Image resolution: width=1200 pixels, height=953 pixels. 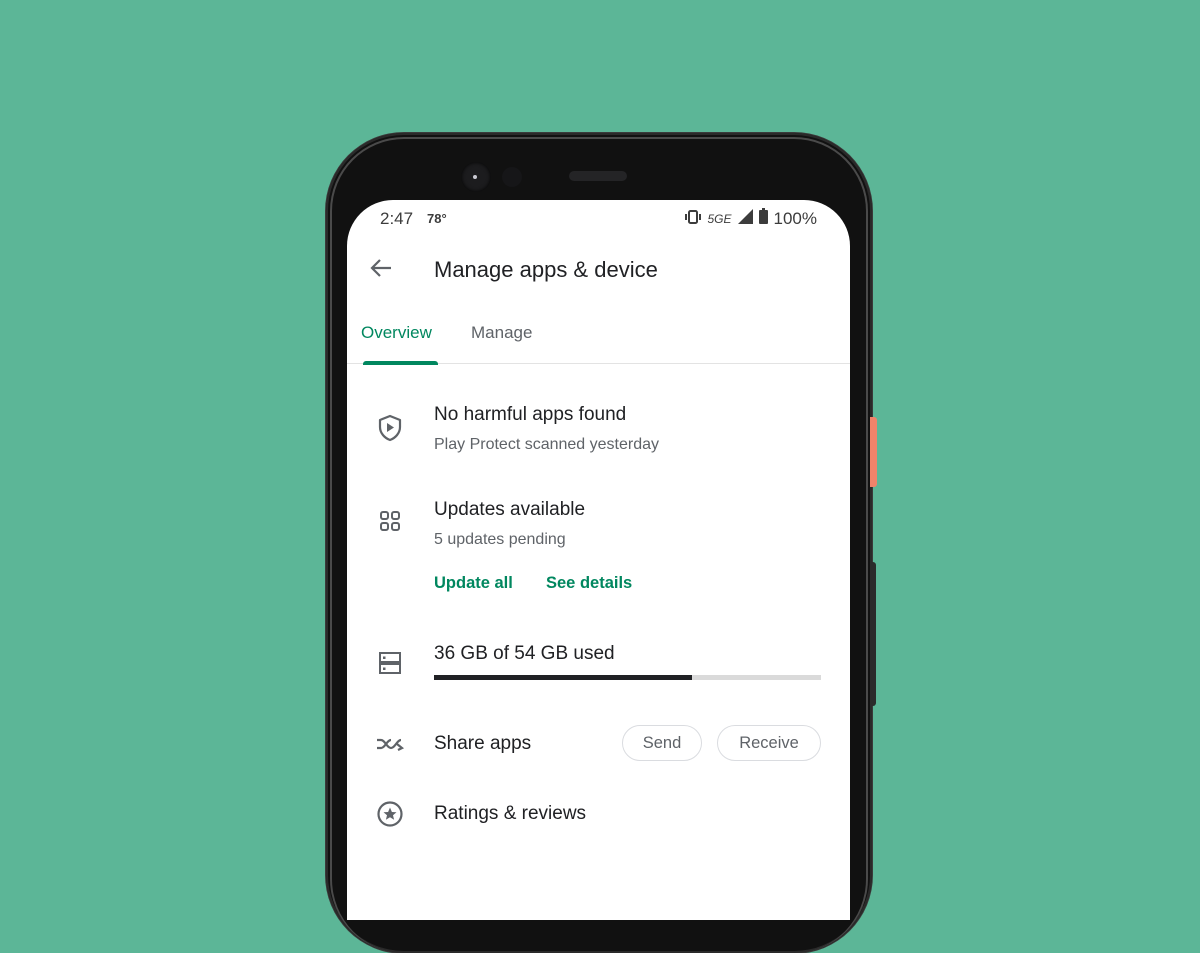 I want to click on tab-overview: Overview, so click(x=396, y=333).